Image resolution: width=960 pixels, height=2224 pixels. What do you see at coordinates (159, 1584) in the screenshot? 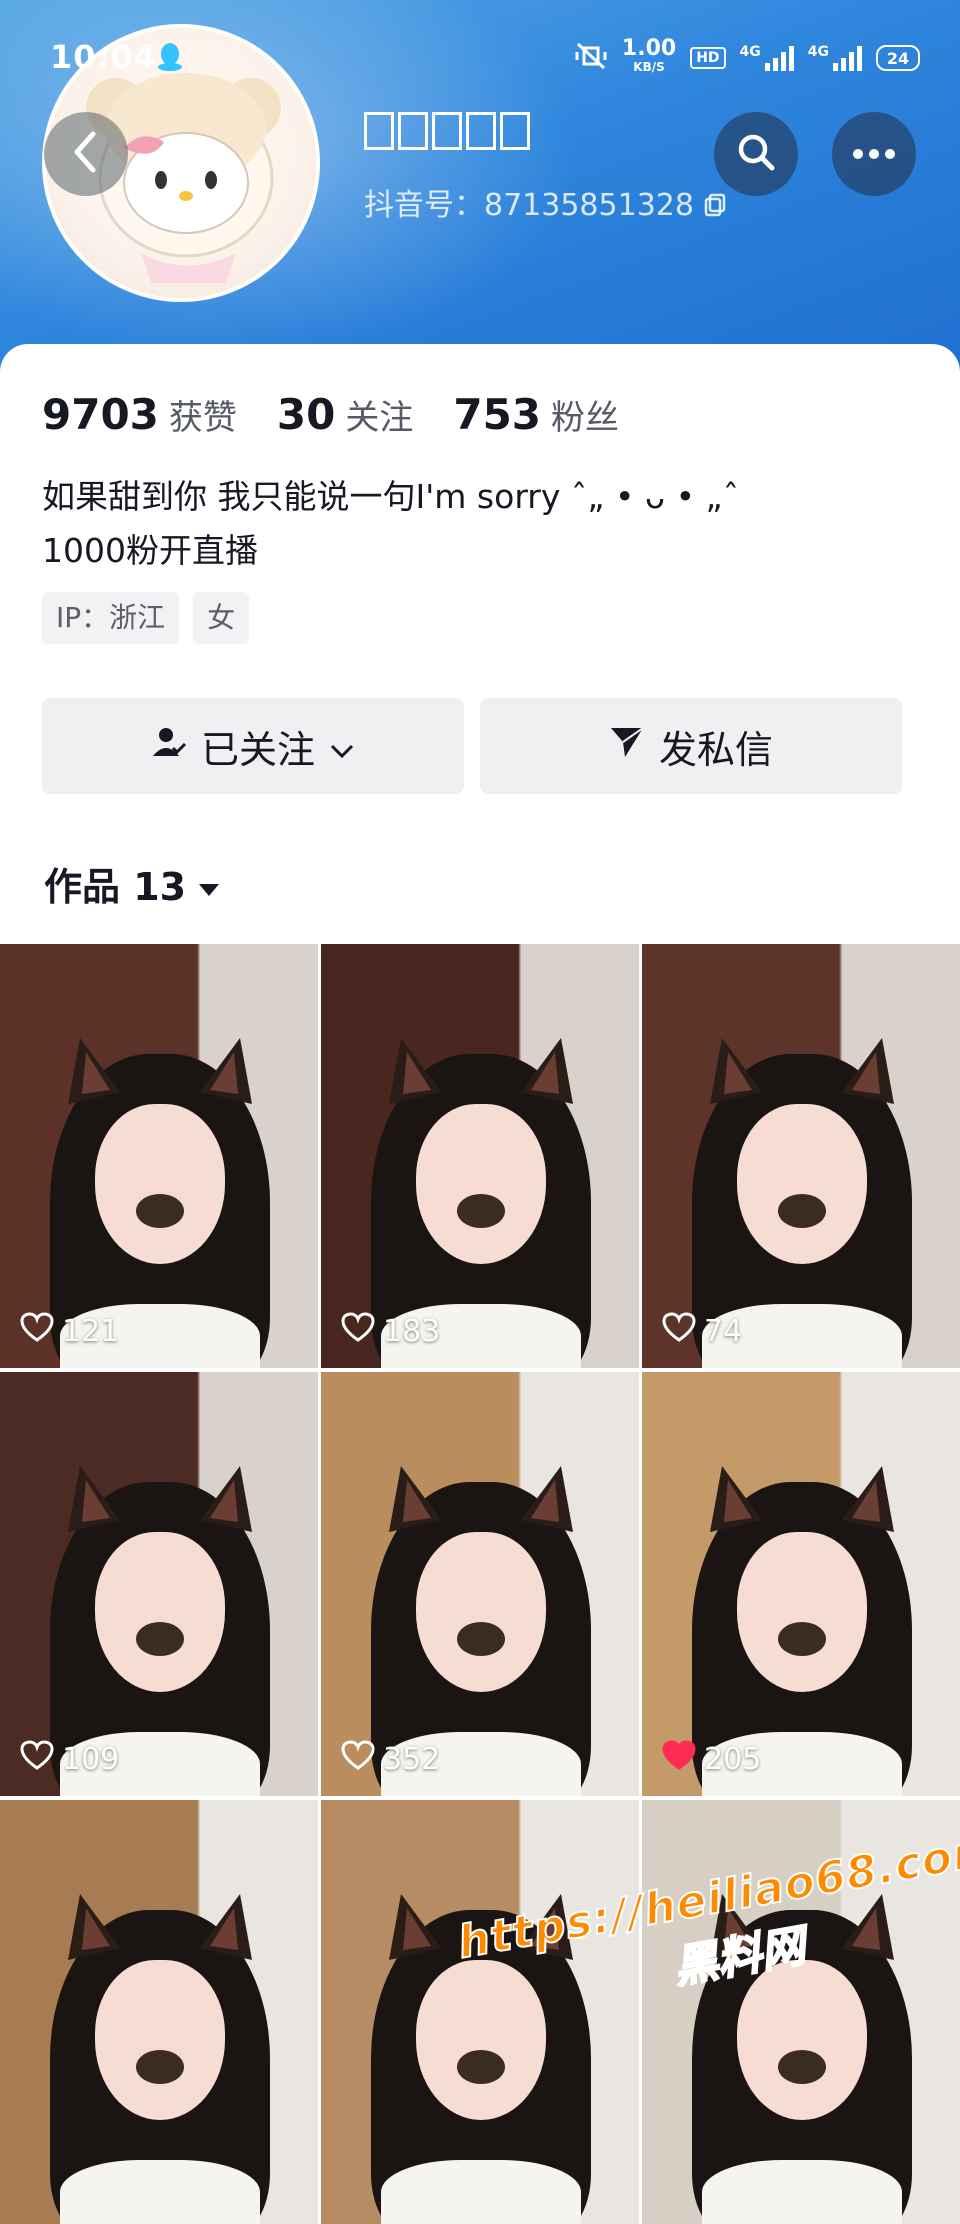
I see `video-thumbnail: 109` at bounding box center [159, 1584].